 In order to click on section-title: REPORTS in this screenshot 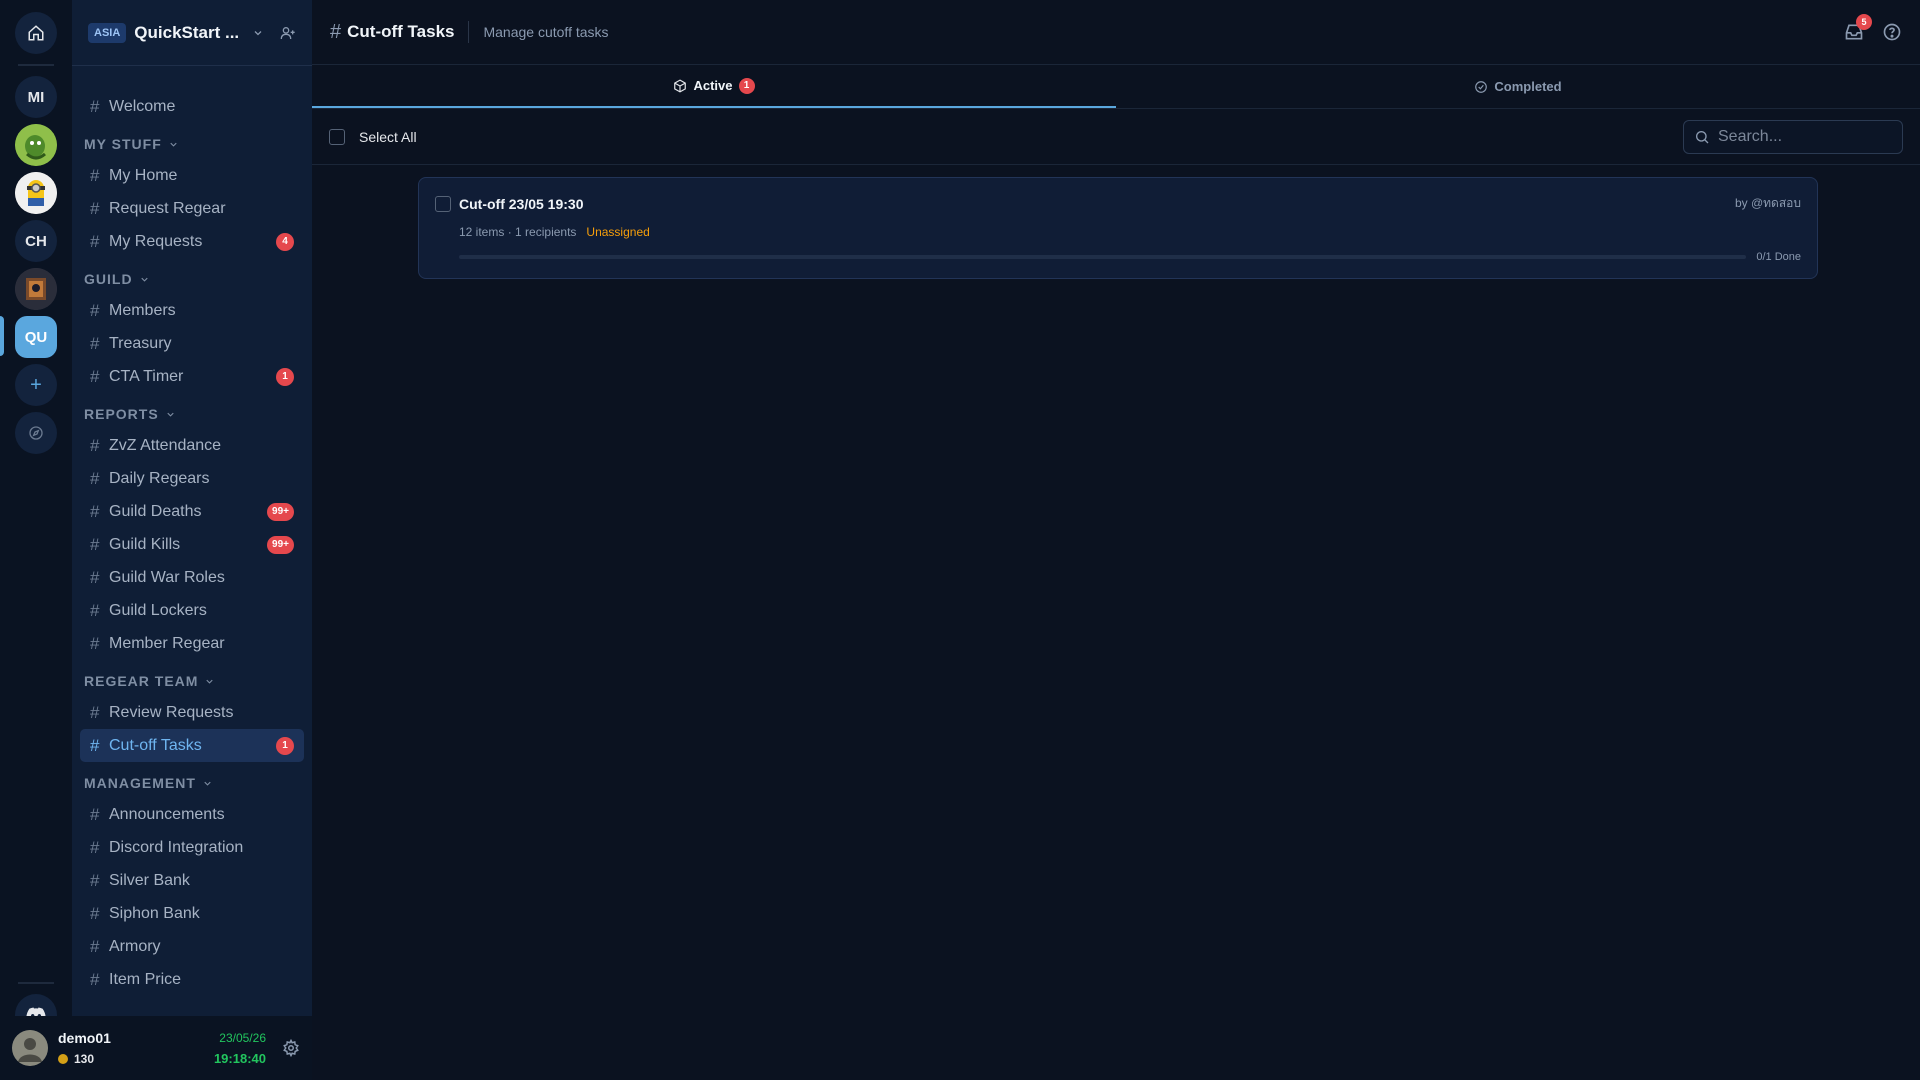, I will do `click(121, 414)`.